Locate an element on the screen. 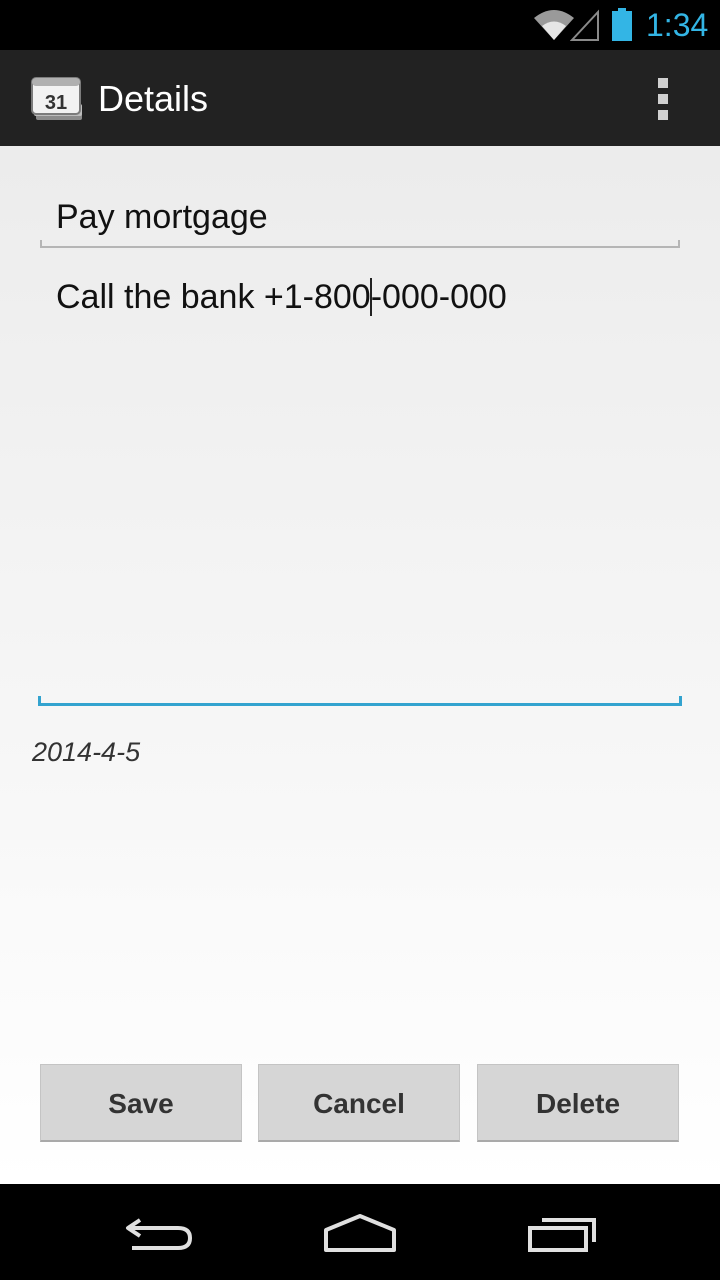 Image resolution: width=720 pixels, height=1280 pixels. back-icon is located at coordinates (160, 1233).